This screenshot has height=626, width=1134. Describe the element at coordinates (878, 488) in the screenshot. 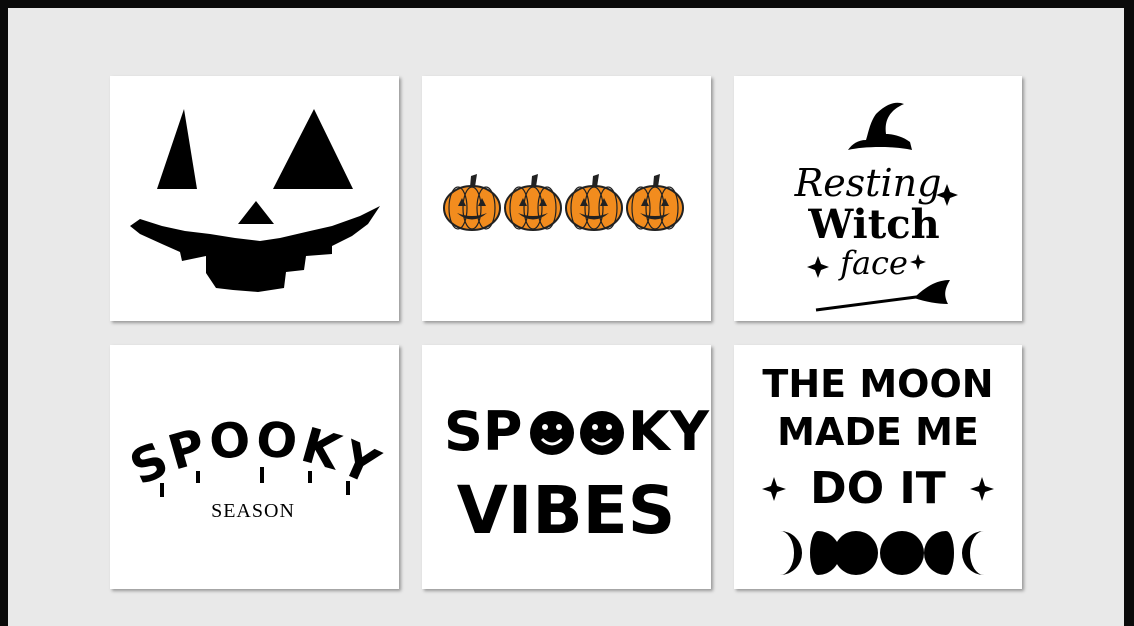

I see `moon-line3: DO IT` at that location.